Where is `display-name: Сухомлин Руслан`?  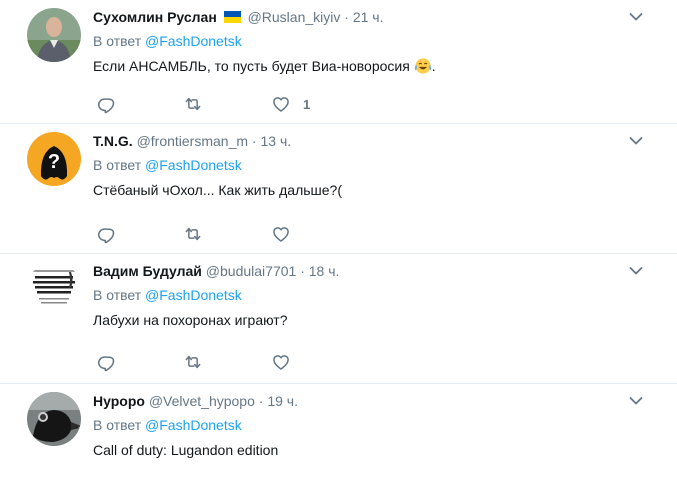 display-name: Сухомлин Руслан is located at coordinates (155, 17).